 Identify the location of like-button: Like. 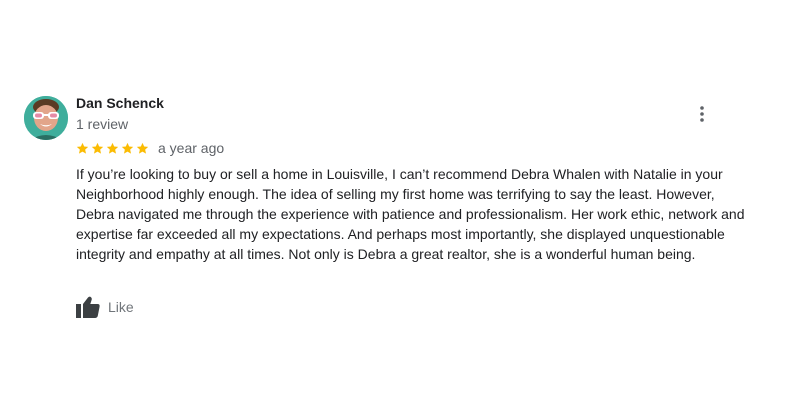
(105, 307).